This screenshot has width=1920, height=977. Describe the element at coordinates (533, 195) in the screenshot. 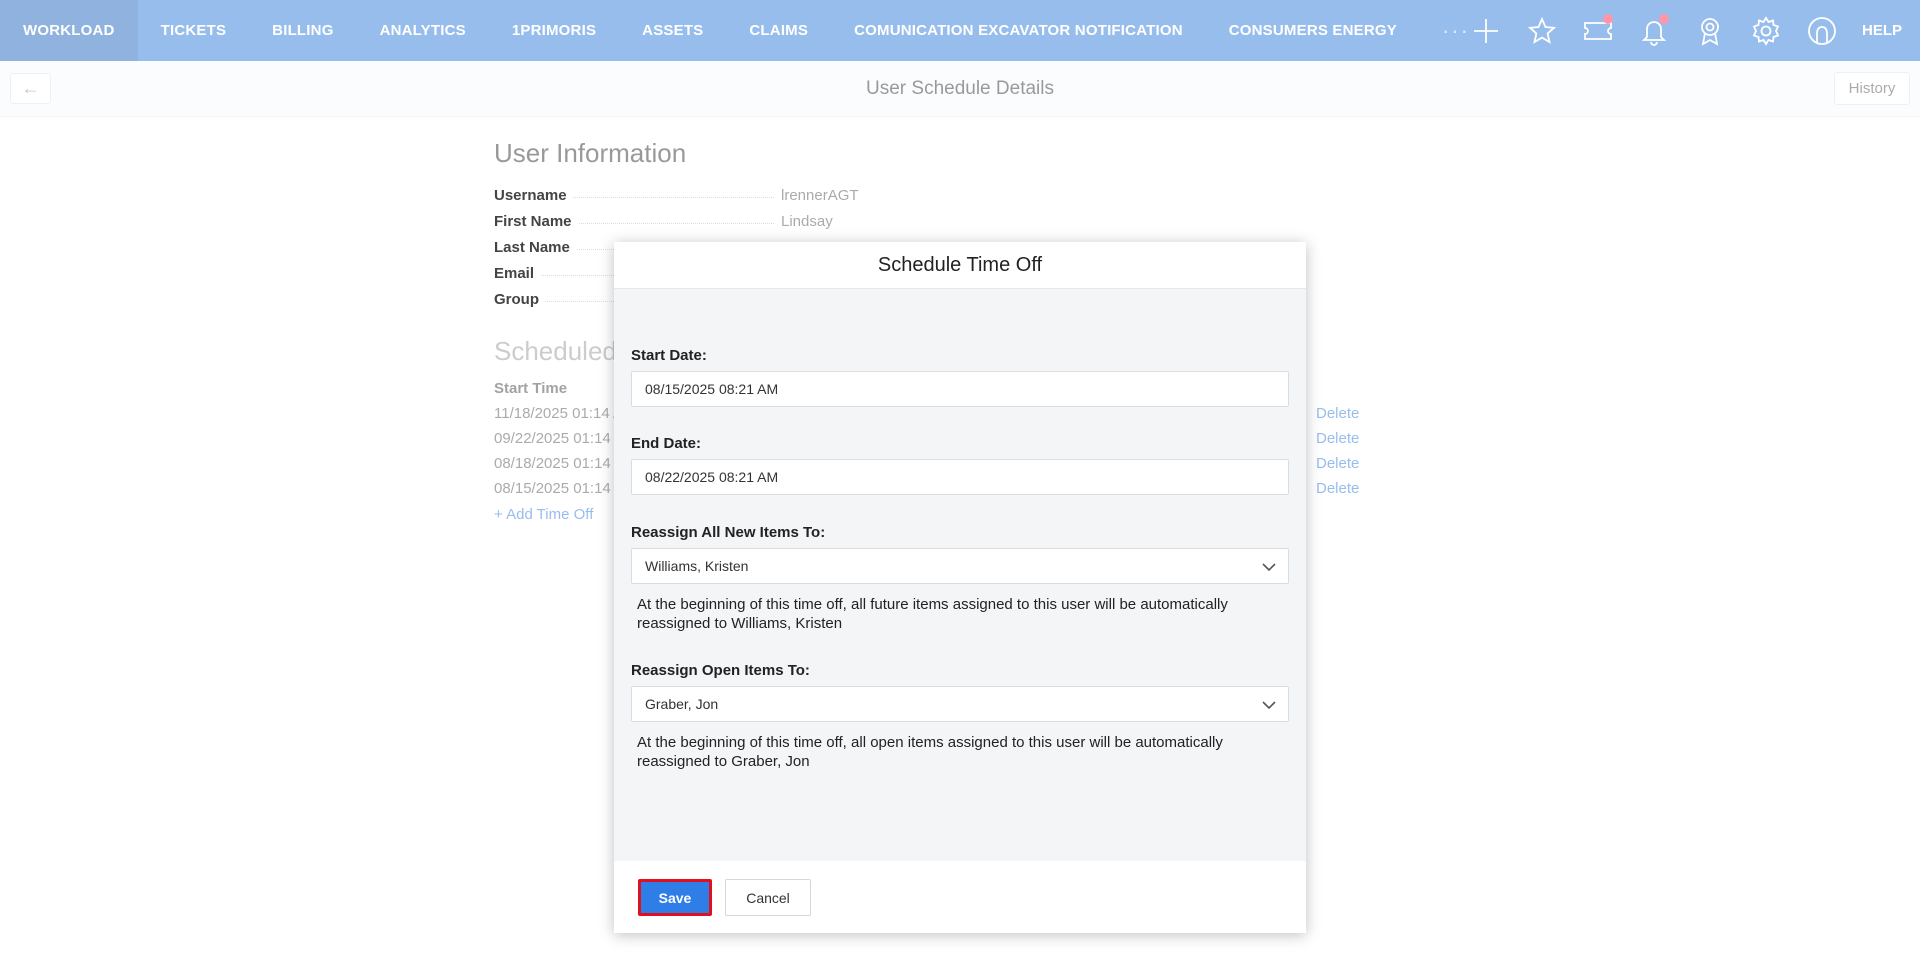

I see `info-label: Username` at that location.